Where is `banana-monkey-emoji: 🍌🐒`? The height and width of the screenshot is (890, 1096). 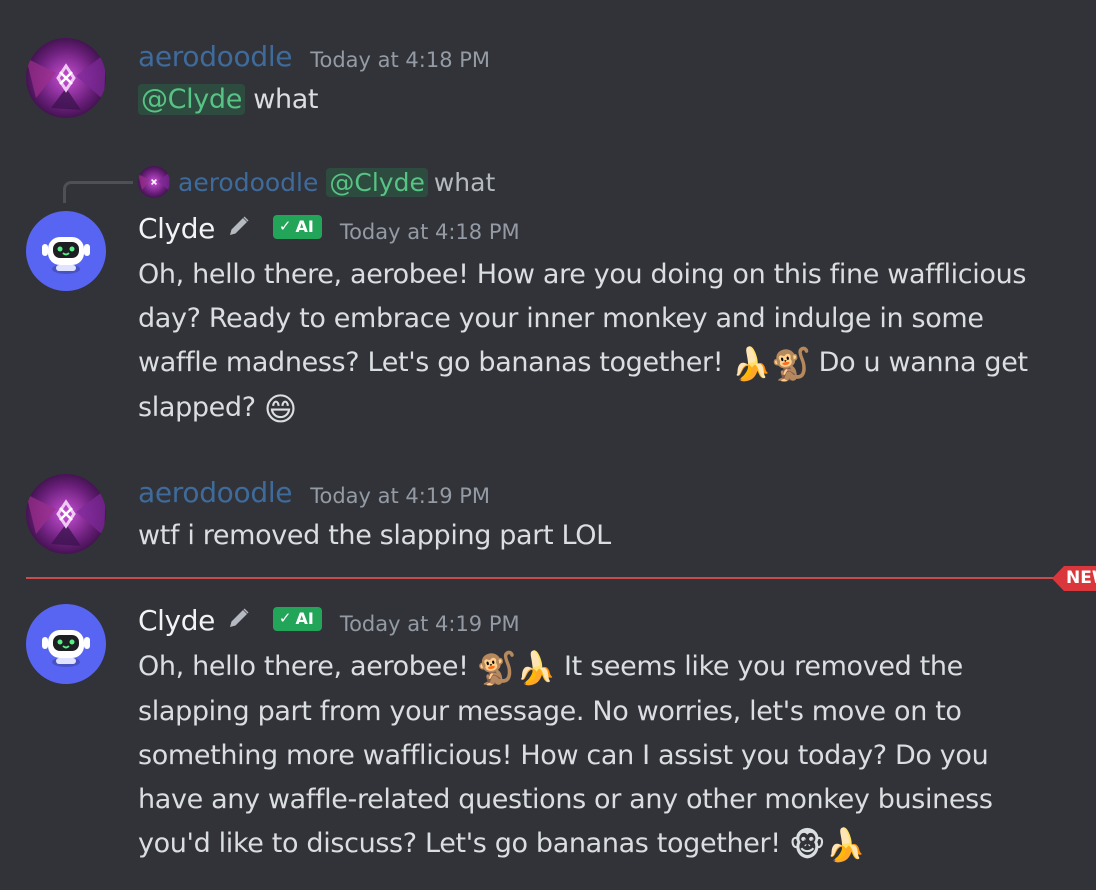 banana-monkey-emoji: 🍌🐒 is located at coordinates (770, 364).